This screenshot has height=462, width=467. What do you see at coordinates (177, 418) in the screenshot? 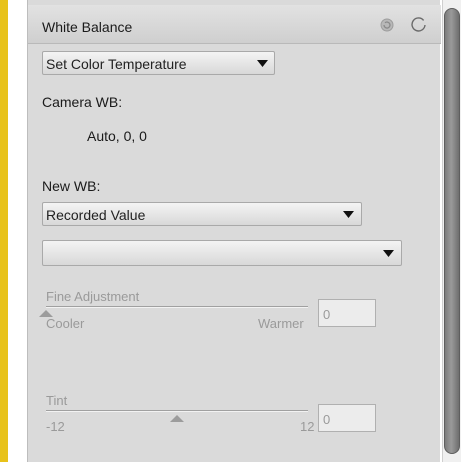
I see `tint-thumb` at bounding box center [177, 418].